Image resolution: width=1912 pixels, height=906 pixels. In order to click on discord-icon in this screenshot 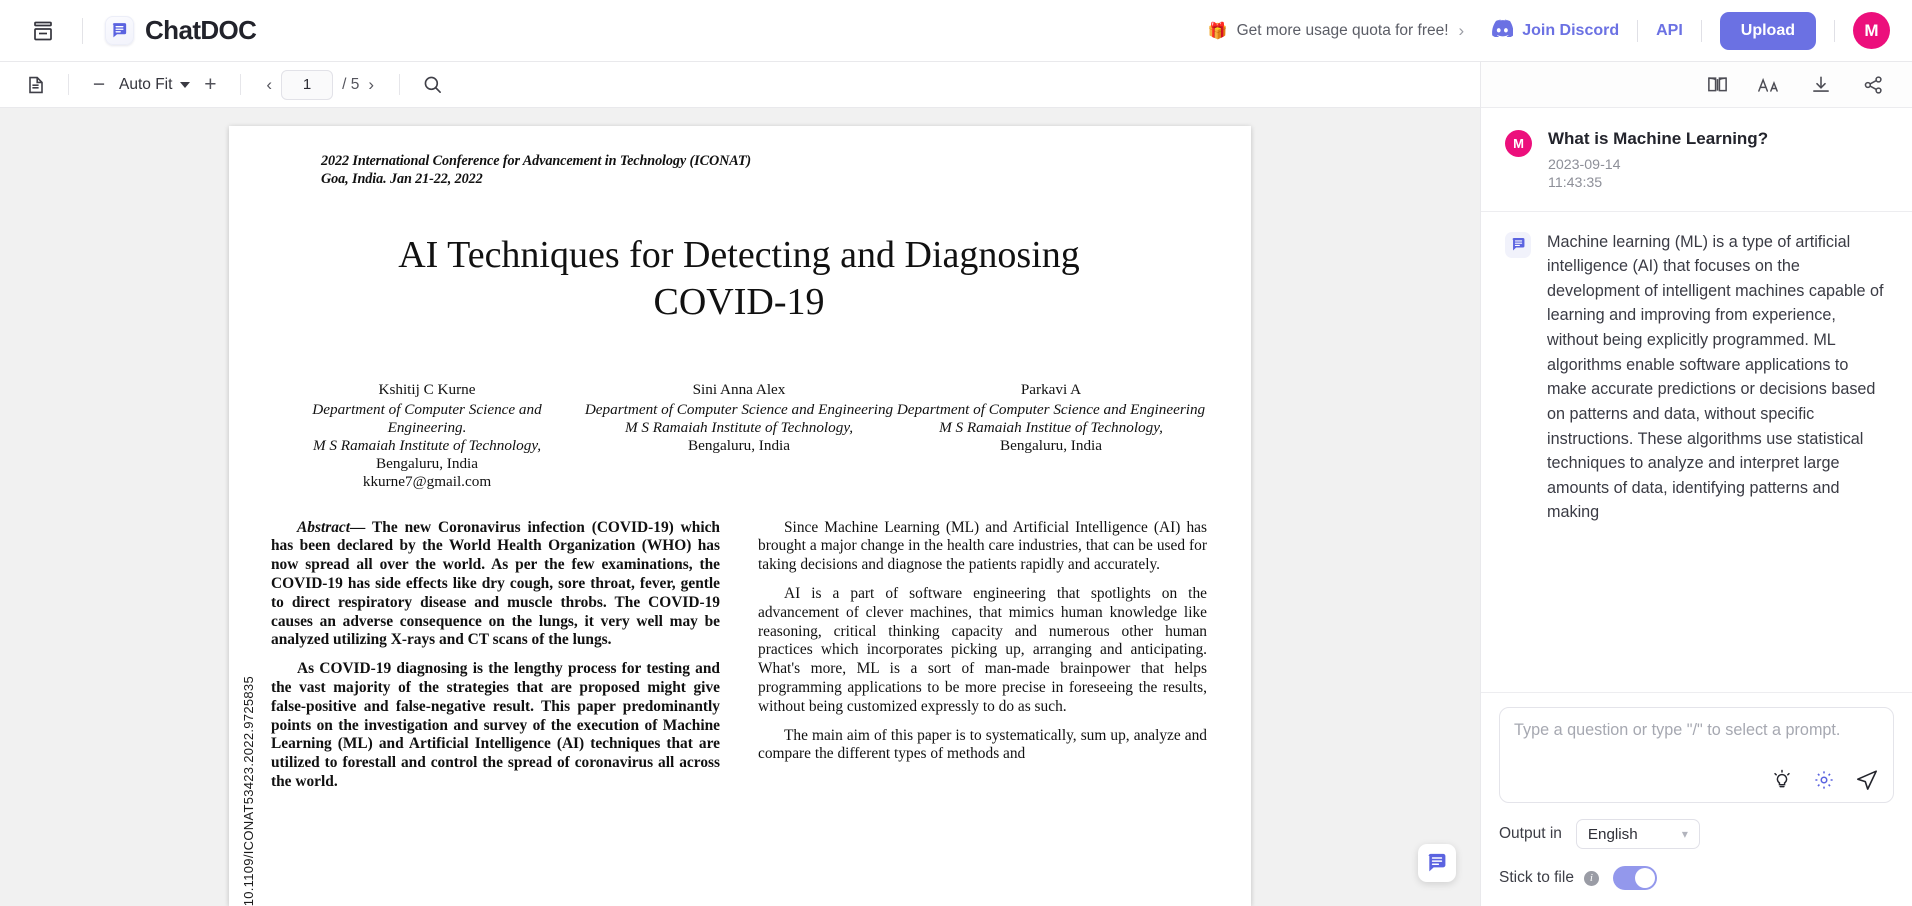, I will do `click(1502, 30)`.